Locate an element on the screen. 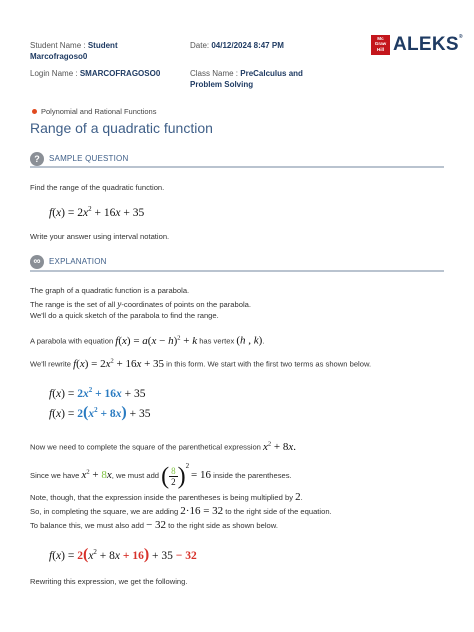 Image resolution: width=474 pixels, height=632 pixels. half-squared-expression: (8 2)2 = 16 is located at coordinates (186, 476).